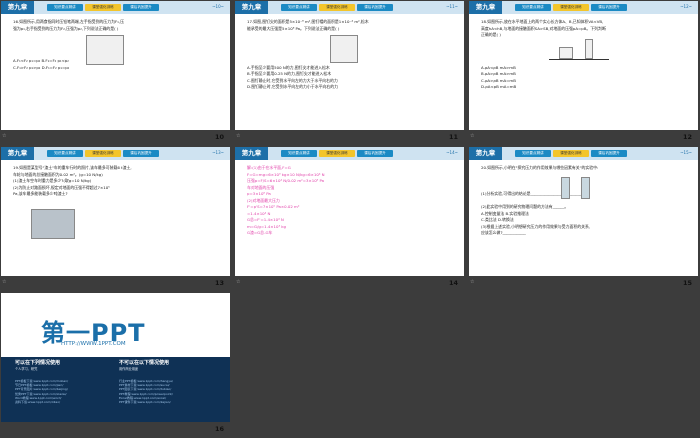 The image size is (700, 438). What do you see at coordinates (452, 6) in the screenshot?
I see `page-tag: ~11~` at bounding box center [452, 6].